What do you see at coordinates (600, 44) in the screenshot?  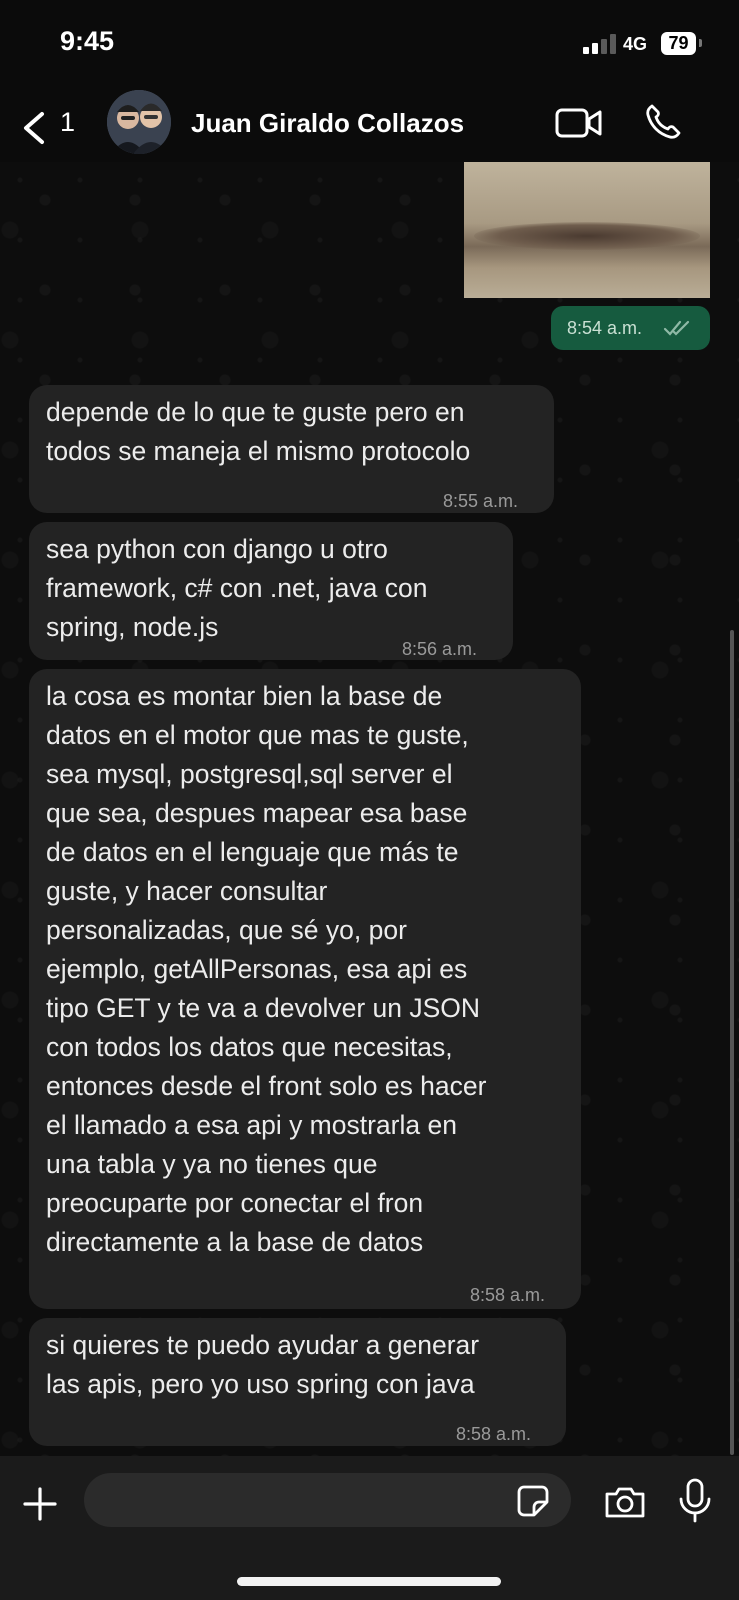 I see `cellular-signal-icon` at bounding box center [600, 44].